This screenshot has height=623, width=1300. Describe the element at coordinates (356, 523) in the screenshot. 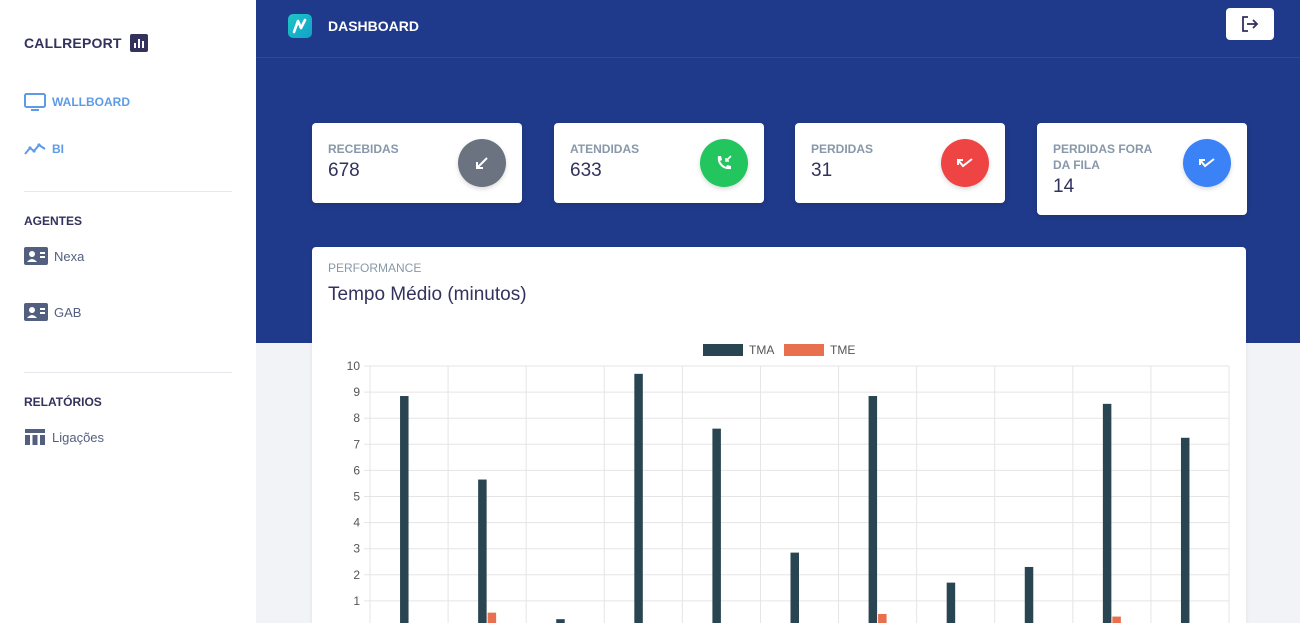

I see `y-tick-label: 4` at that location.